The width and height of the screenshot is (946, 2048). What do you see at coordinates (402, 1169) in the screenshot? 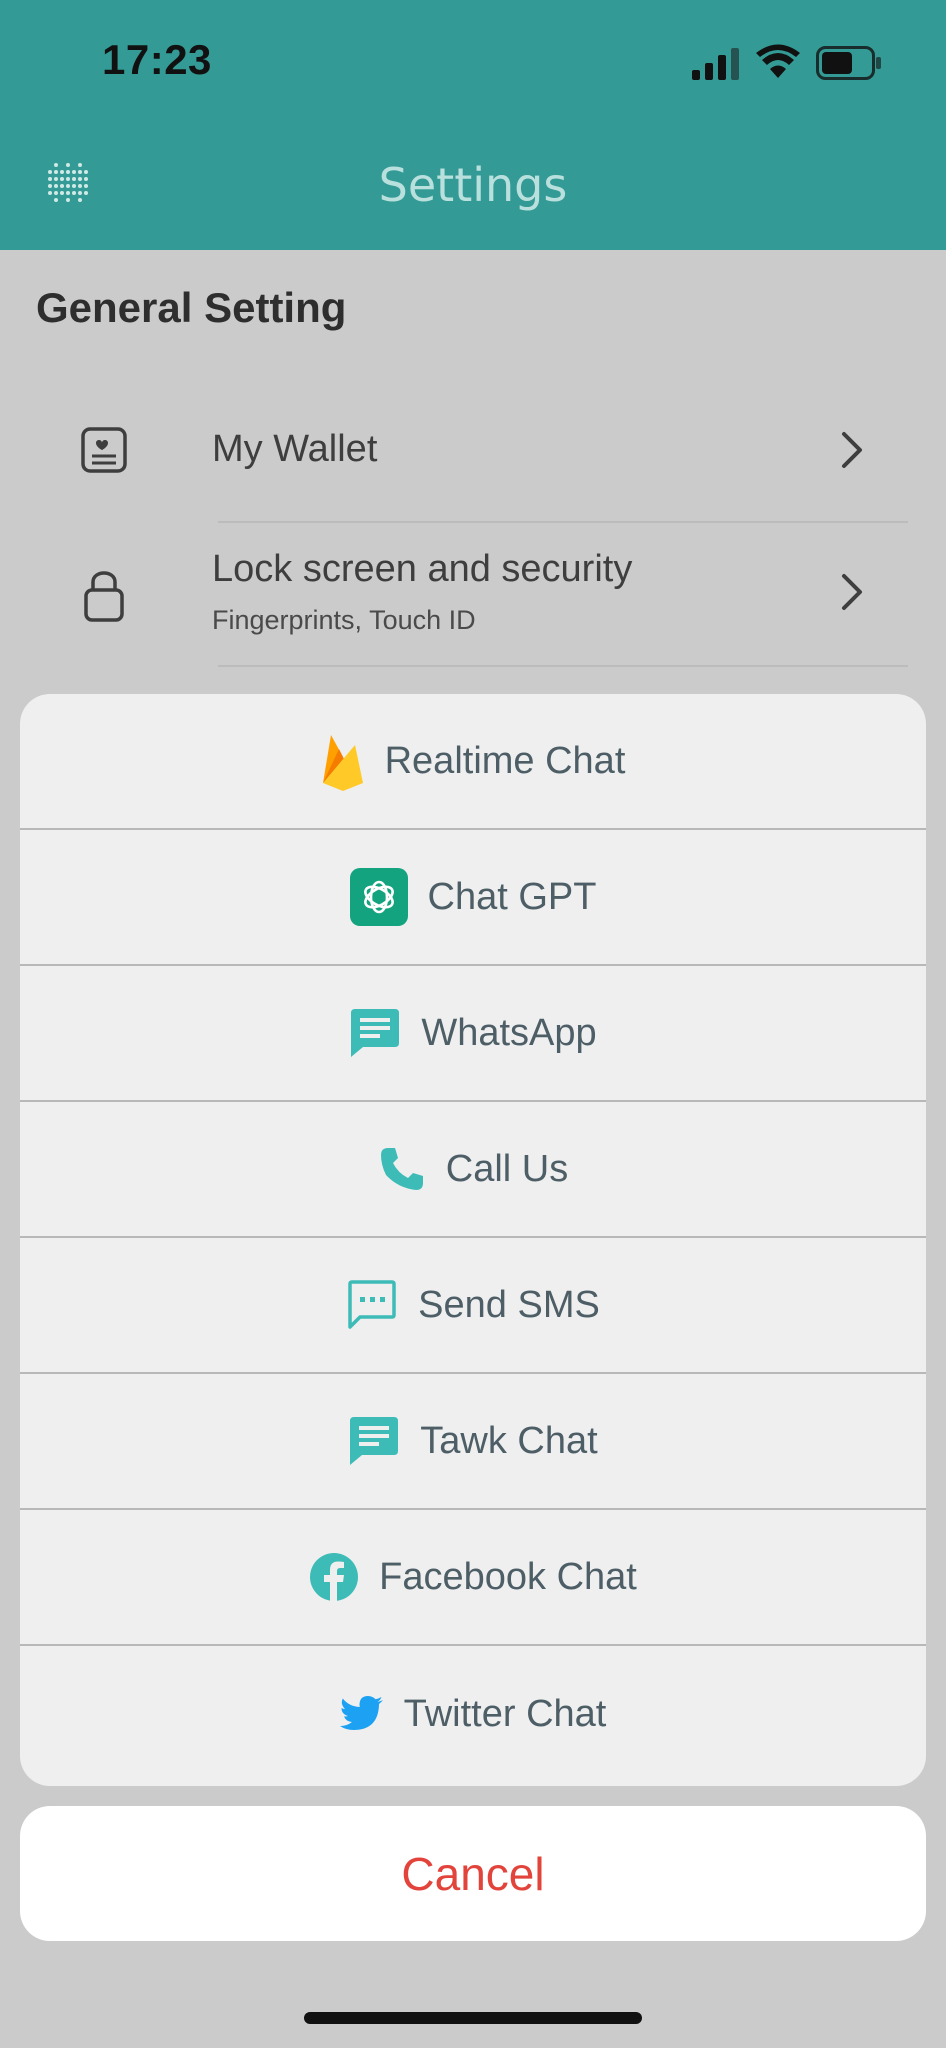
I see `phone-icon` at bounding box center [402, 1169].